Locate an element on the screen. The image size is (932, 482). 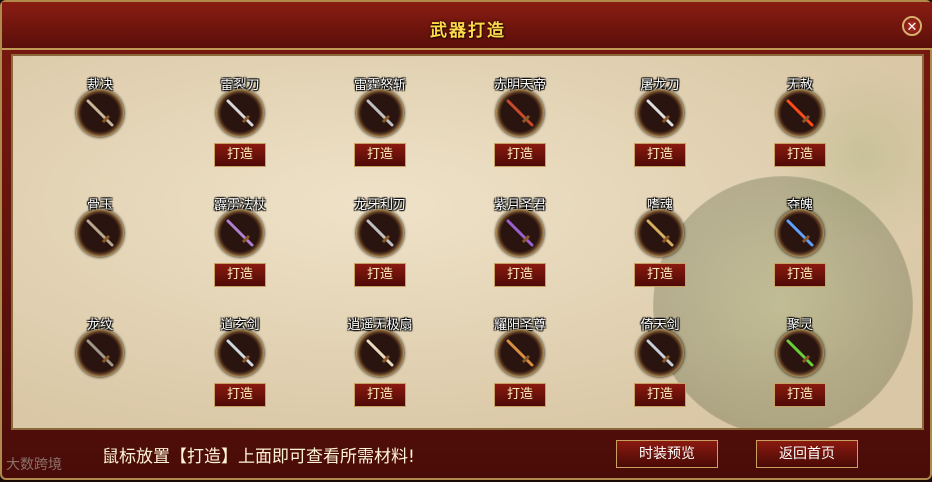
weapon-item: 龙纹 is located at coordinates (100, 347).